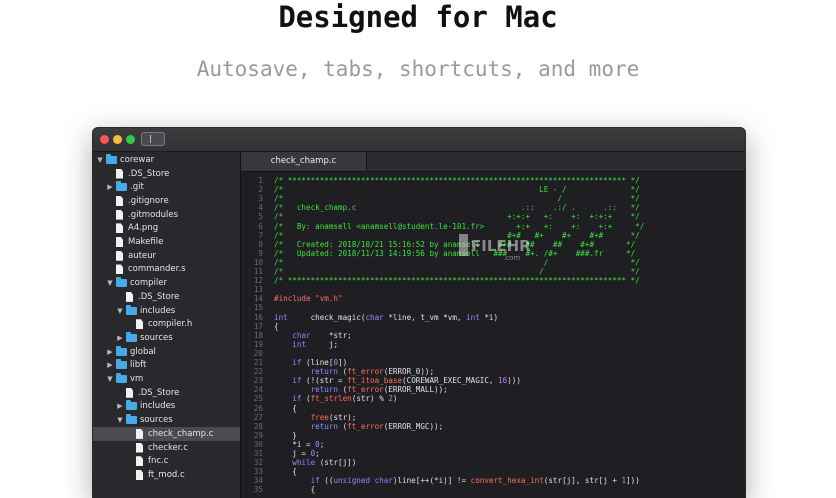  Describe the element at coordinates (166, 407) in the screenshot. I see `sidebar-folder: ▶ includes` at that location.